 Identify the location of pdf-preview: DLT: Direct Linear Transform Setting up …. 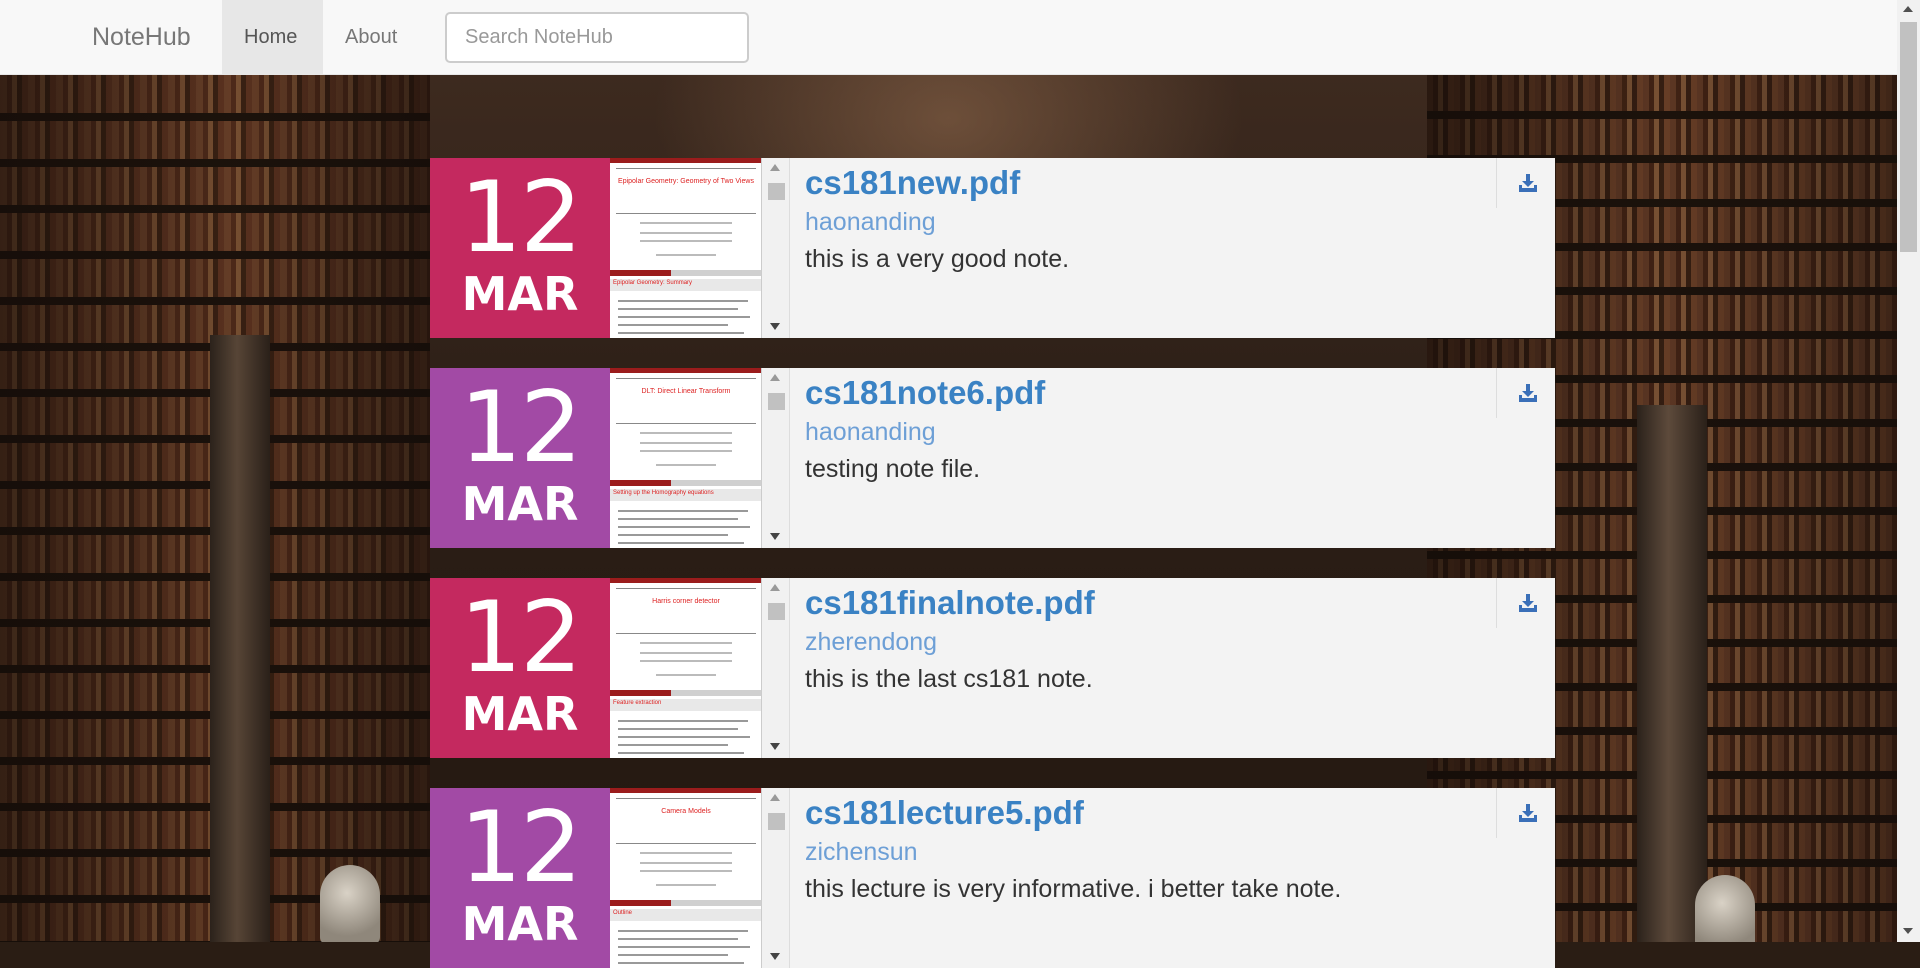
(686, 458).